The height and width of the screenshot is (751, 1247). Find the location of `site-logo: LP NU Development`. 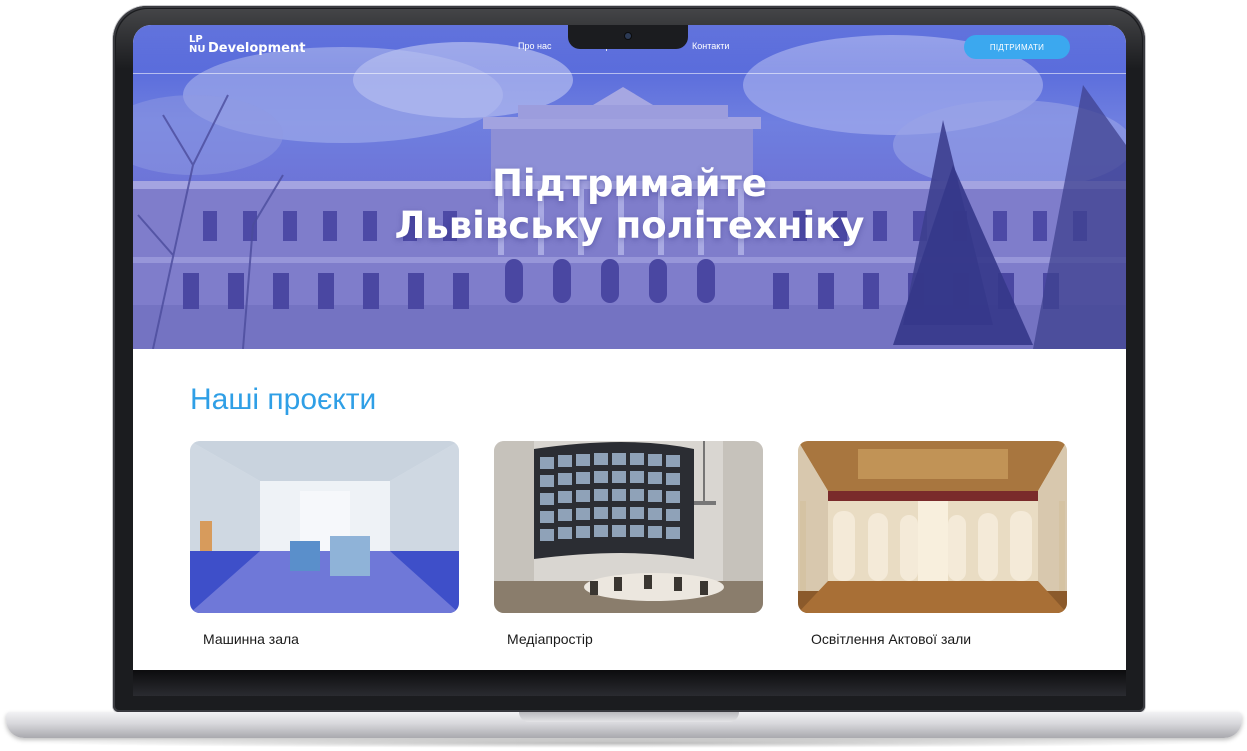

site-logo: LP NU Development is located at coordinates (247, 44).